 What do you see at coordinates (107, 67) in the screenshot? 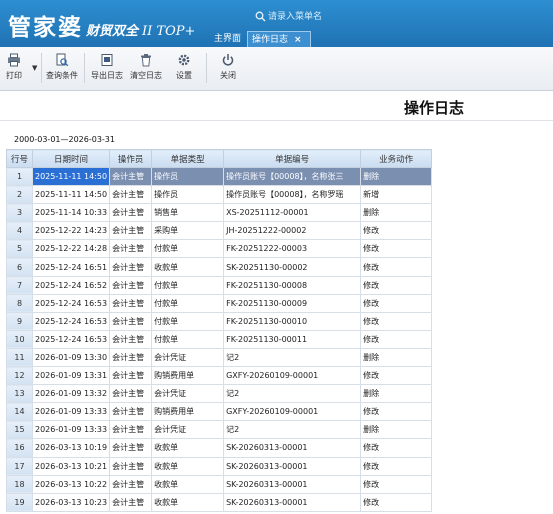
I see `export-log-button: 导出日志` at bounding box center [107, 67].